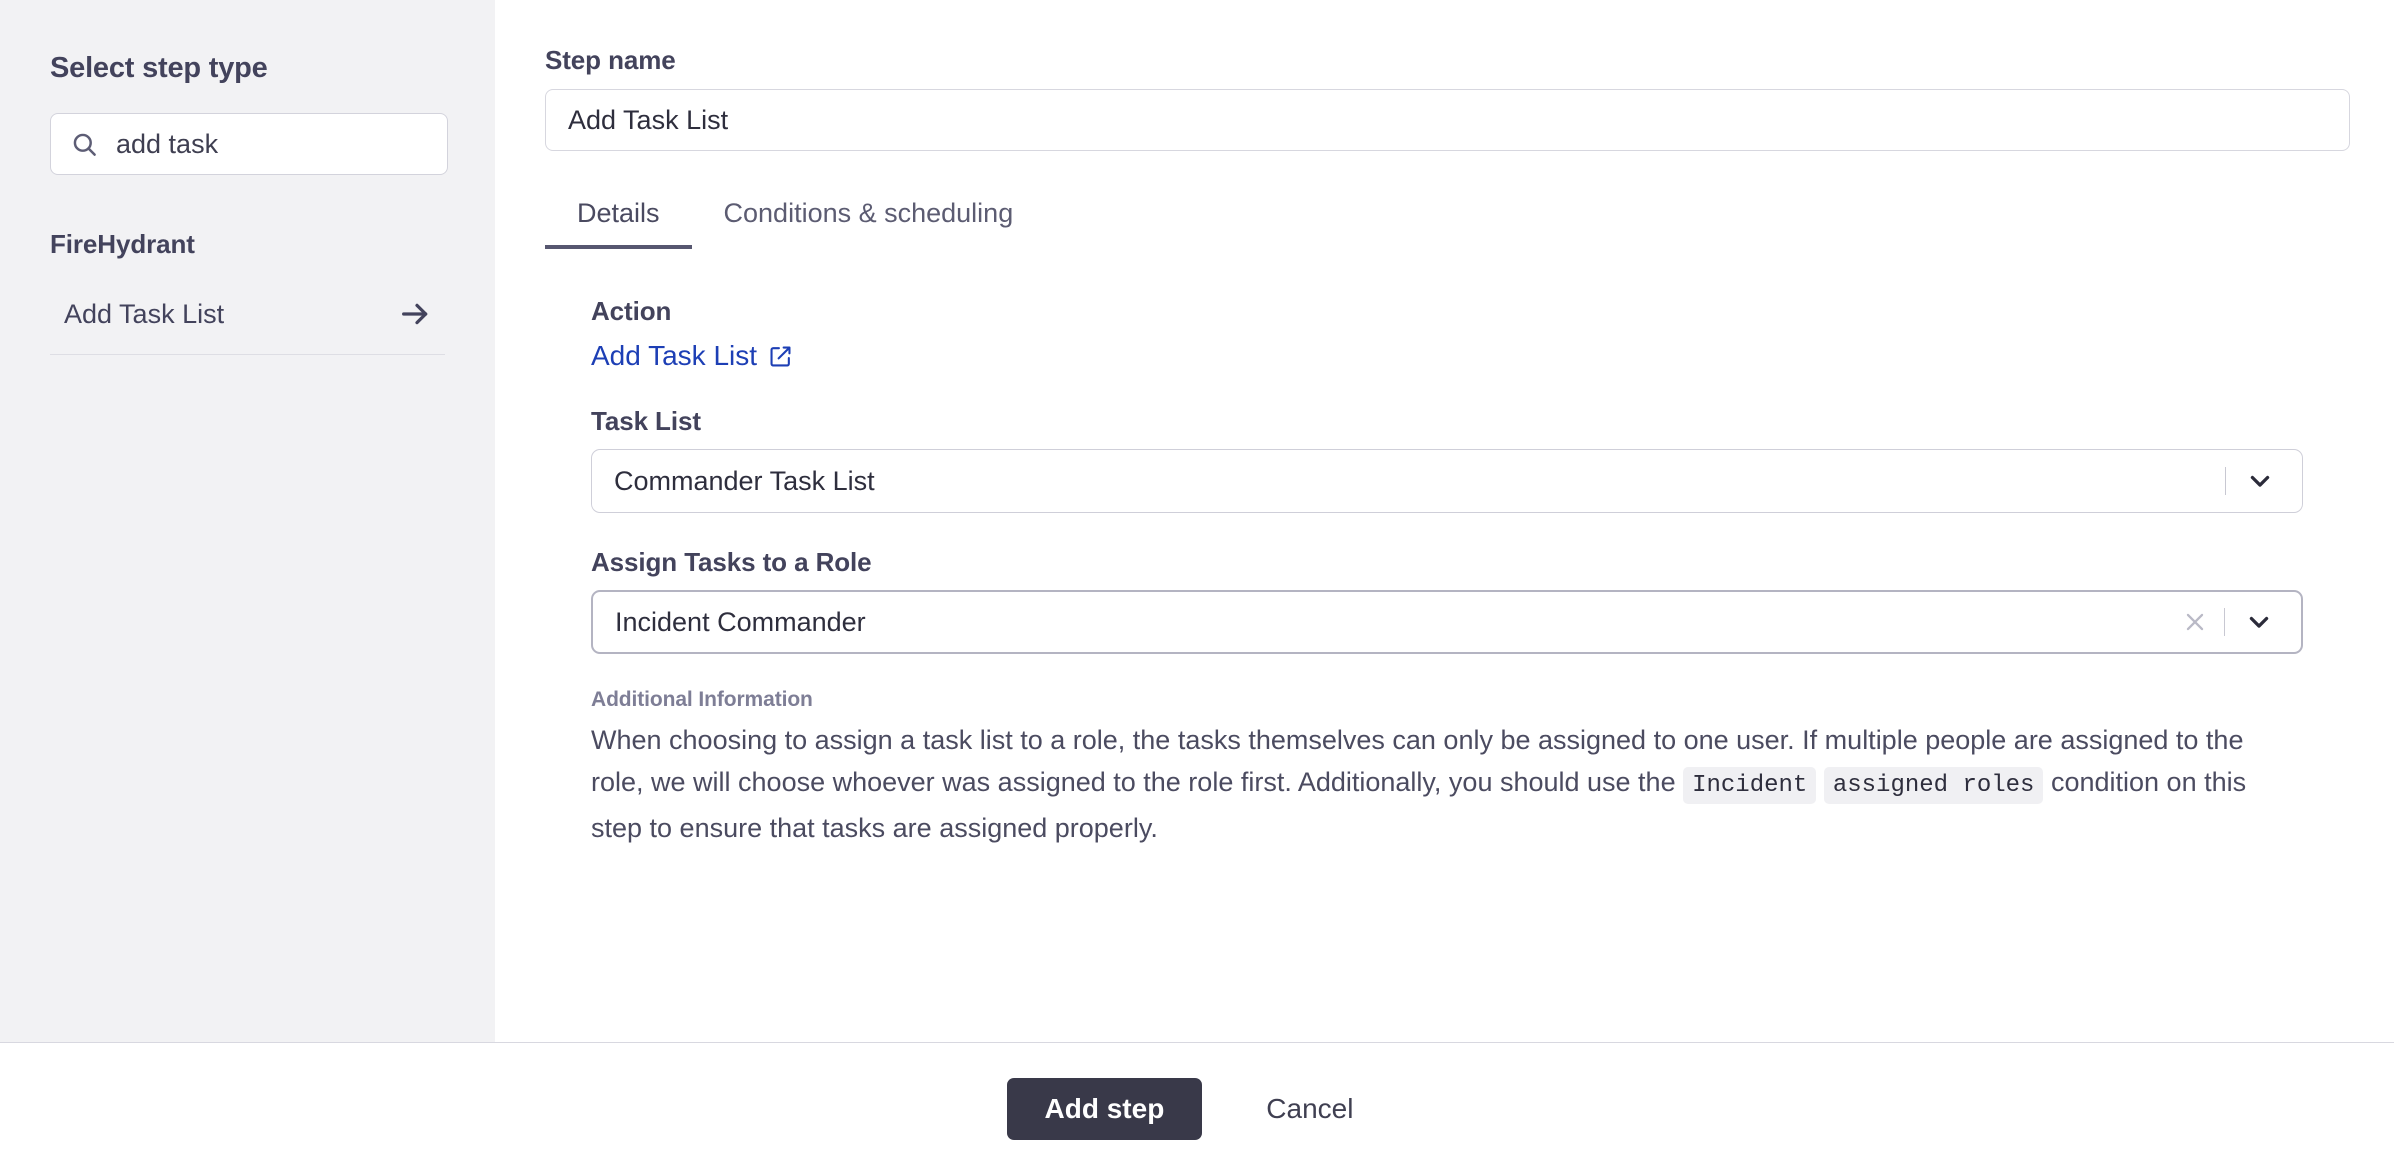 The height and width of the screenshot is (1174, 2394). What do you see at coordinates (2195, 622) in the screenshot?
I see `close-icon` at bounding box center [2195, 622].